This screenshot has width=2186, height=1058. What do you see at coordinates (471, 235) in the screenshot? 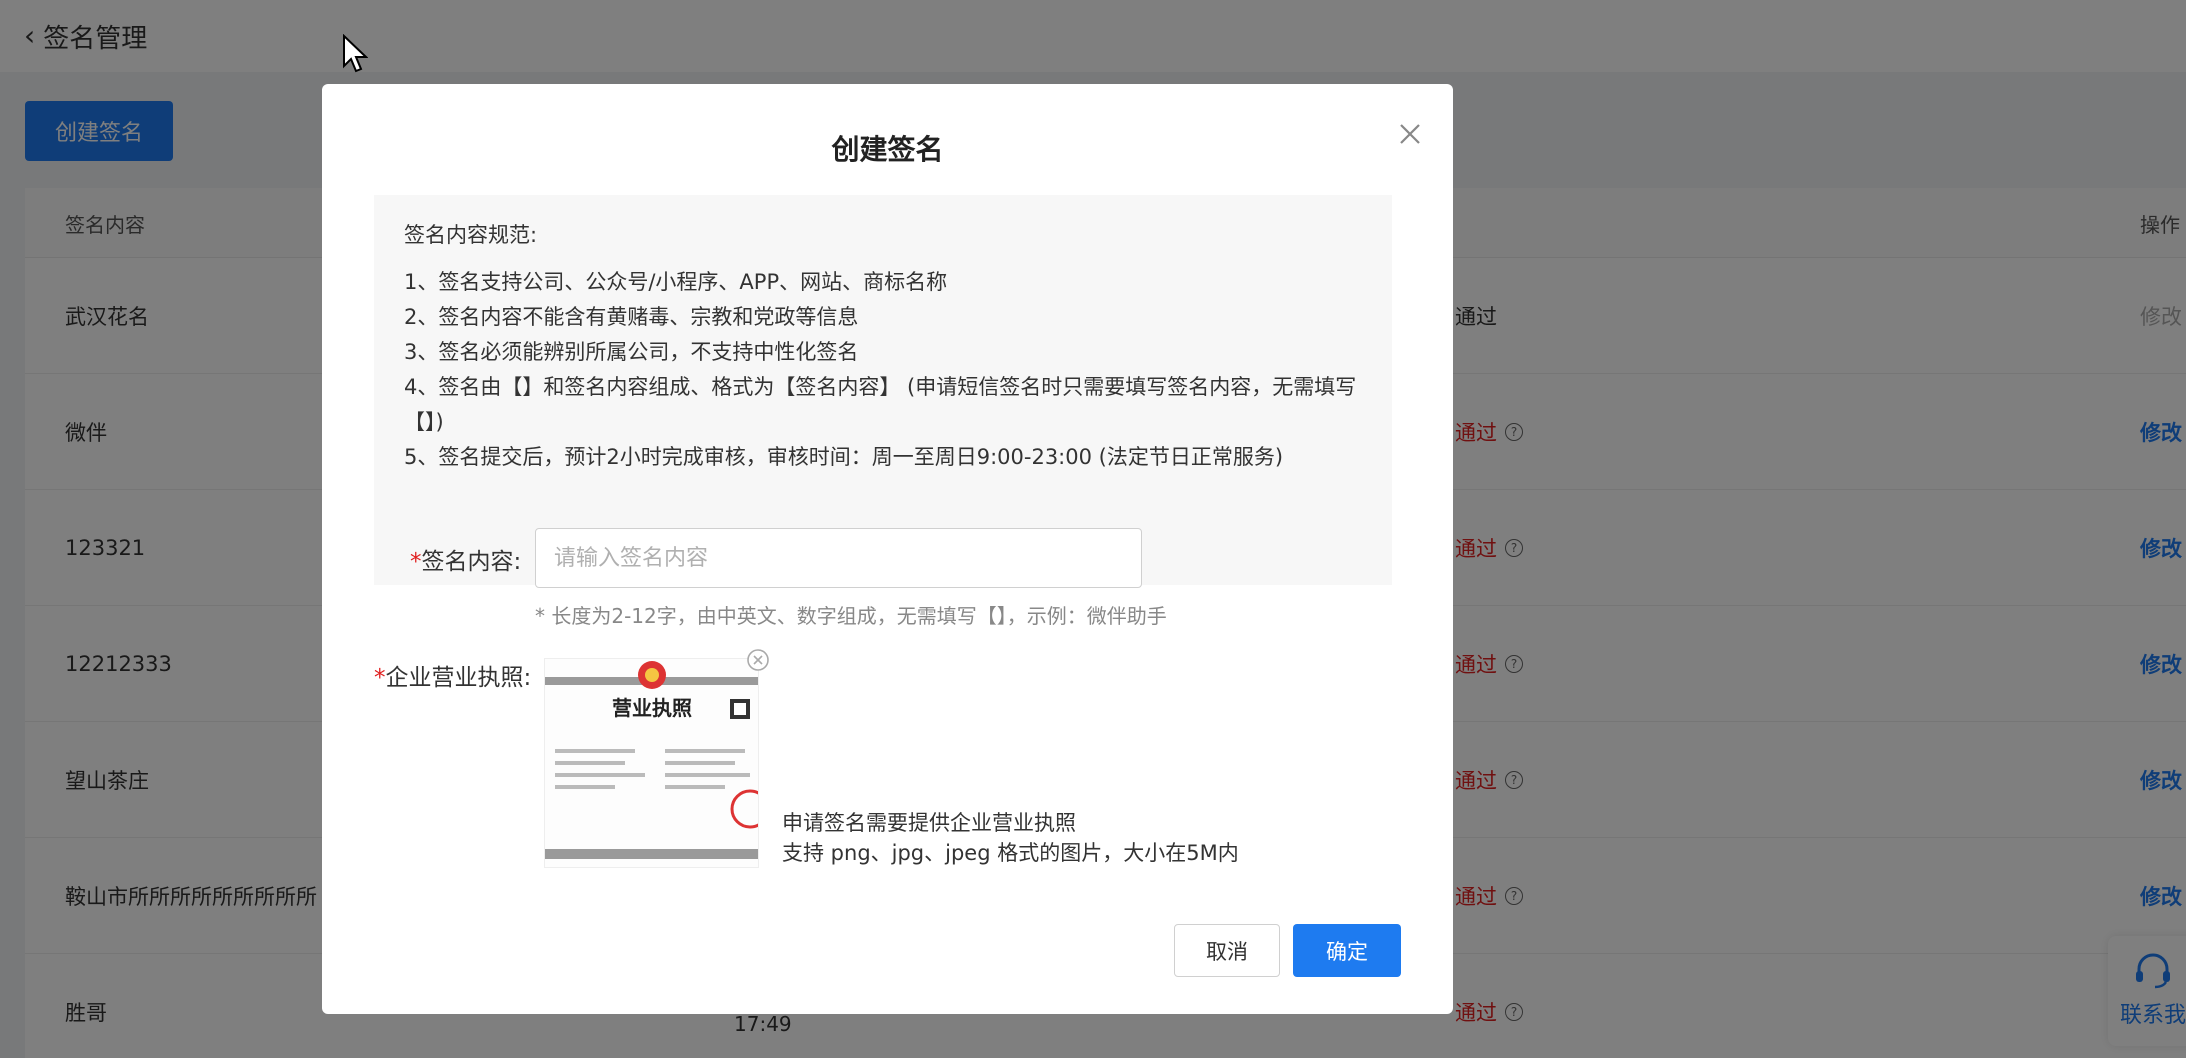
I see `rules-title: 签名内容规范:` at bounding box center [471, 235].